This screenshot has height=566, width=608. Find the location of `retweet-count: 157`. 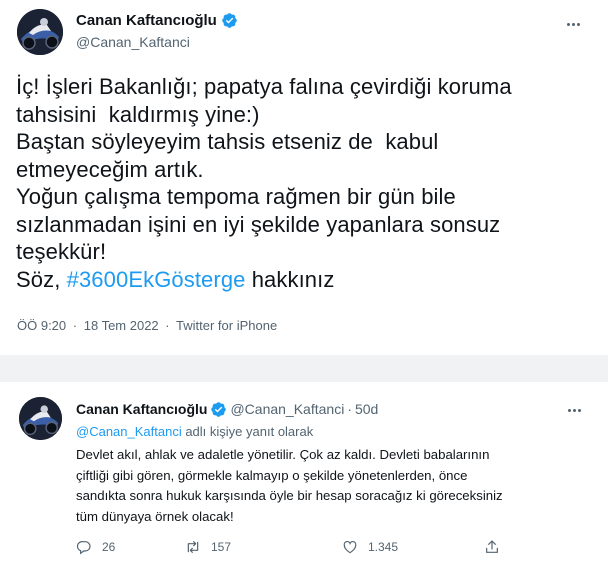

retweet-count: 157 is located at coordinates (221, 547).